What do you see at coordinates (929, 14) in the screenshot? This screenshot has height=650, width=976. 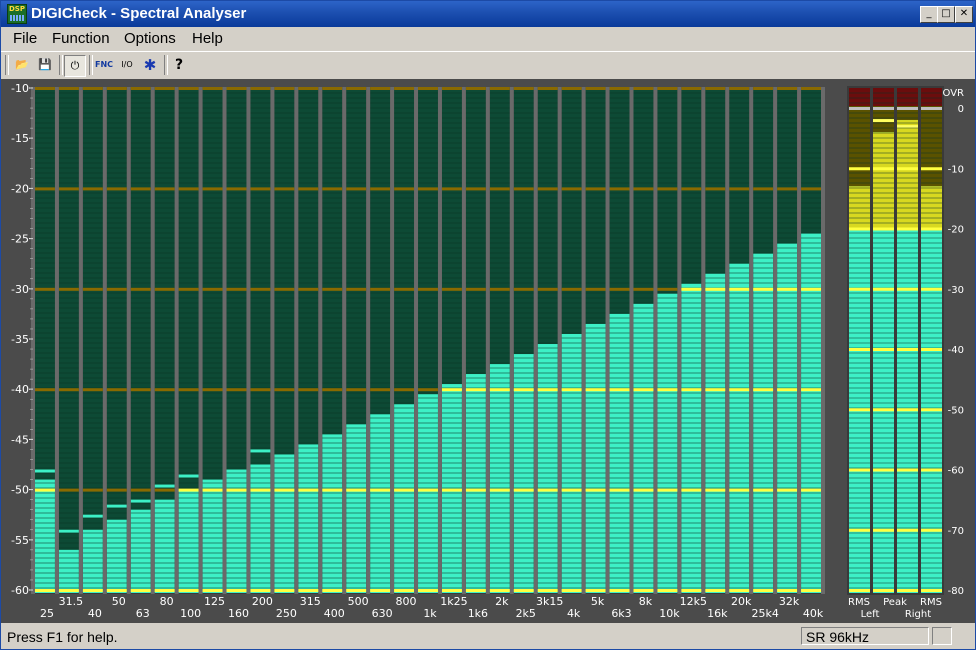 I see `minimize-button: _` at bounding box center [929, 14].